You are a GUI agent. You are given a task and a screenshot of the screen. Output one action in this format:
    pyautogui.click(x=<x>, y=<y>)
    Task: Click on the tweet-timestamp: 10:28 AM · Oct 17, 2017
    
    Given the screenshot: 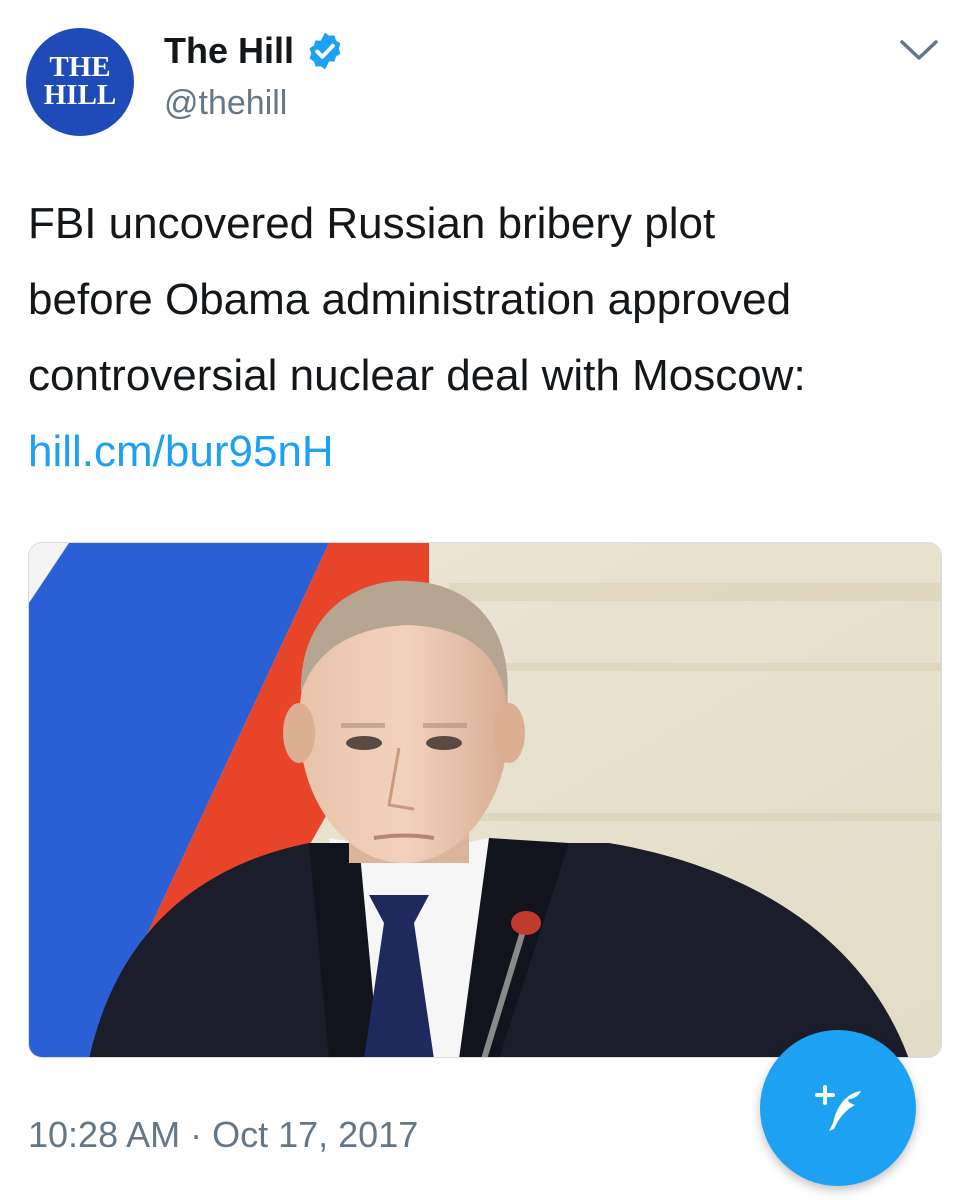 What is the action you would take?
    pyautogui.click(x=223, y=1135)
    